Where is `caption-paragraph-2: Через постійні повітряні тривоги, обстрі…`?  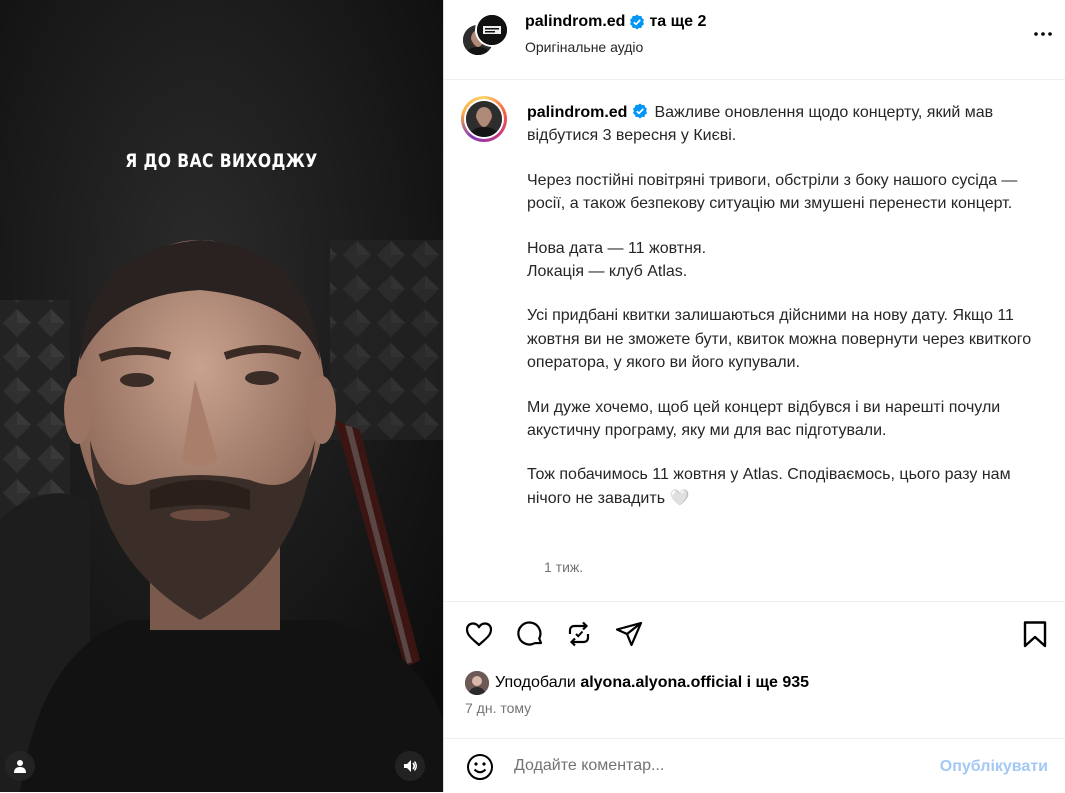
caption-paragraph-2: Через постійні повітряні тривоги, обстрі… is located at coordinates (772, 192).